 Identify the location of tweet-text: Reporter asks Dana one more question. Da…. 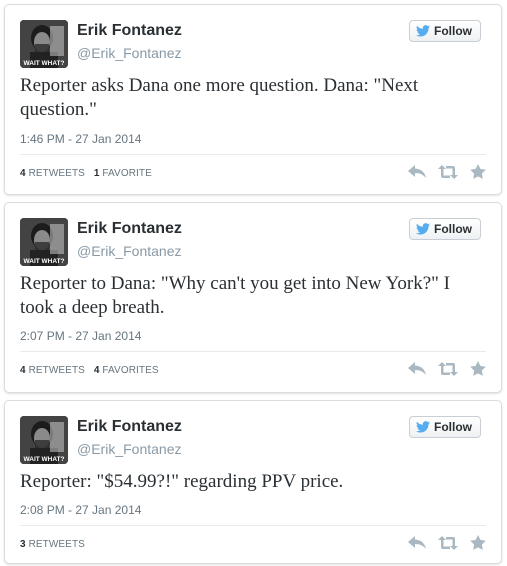
(219, 97).